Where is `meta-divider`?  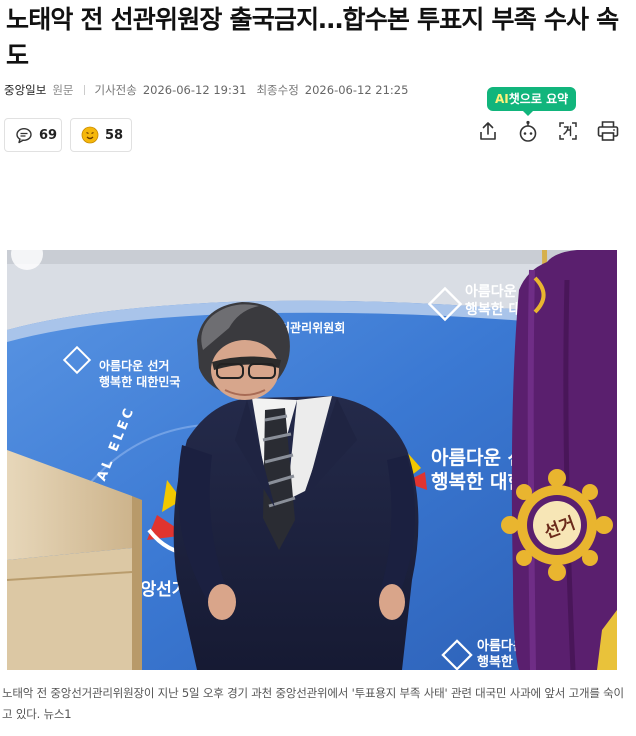
meta-divider is located at coordinates (84, 90).